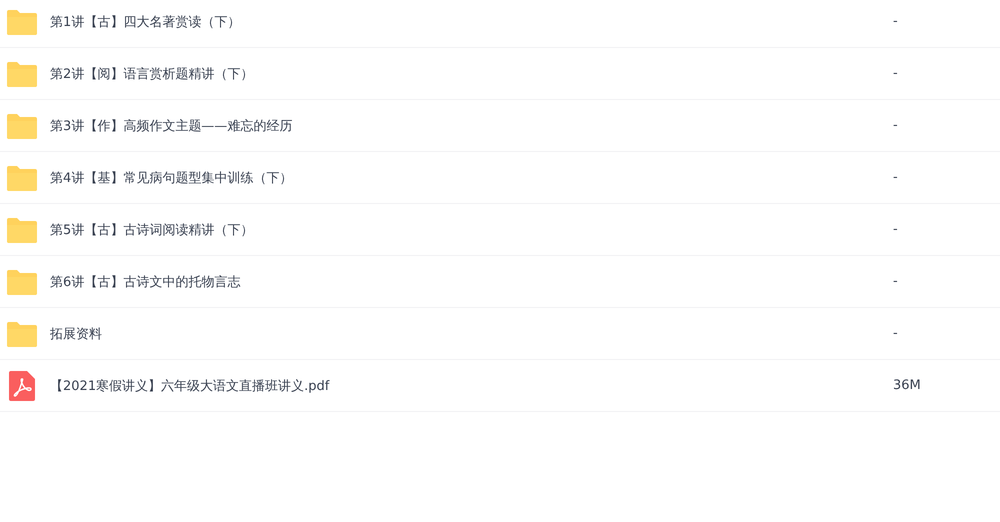 Image resolution: width=1000 pixels, height=522 pixels. Describe the element at coordinates (500, 24) in the screenshot. I see `file-row: 第1讲【古】四大名著赏读（下） -` at that location.